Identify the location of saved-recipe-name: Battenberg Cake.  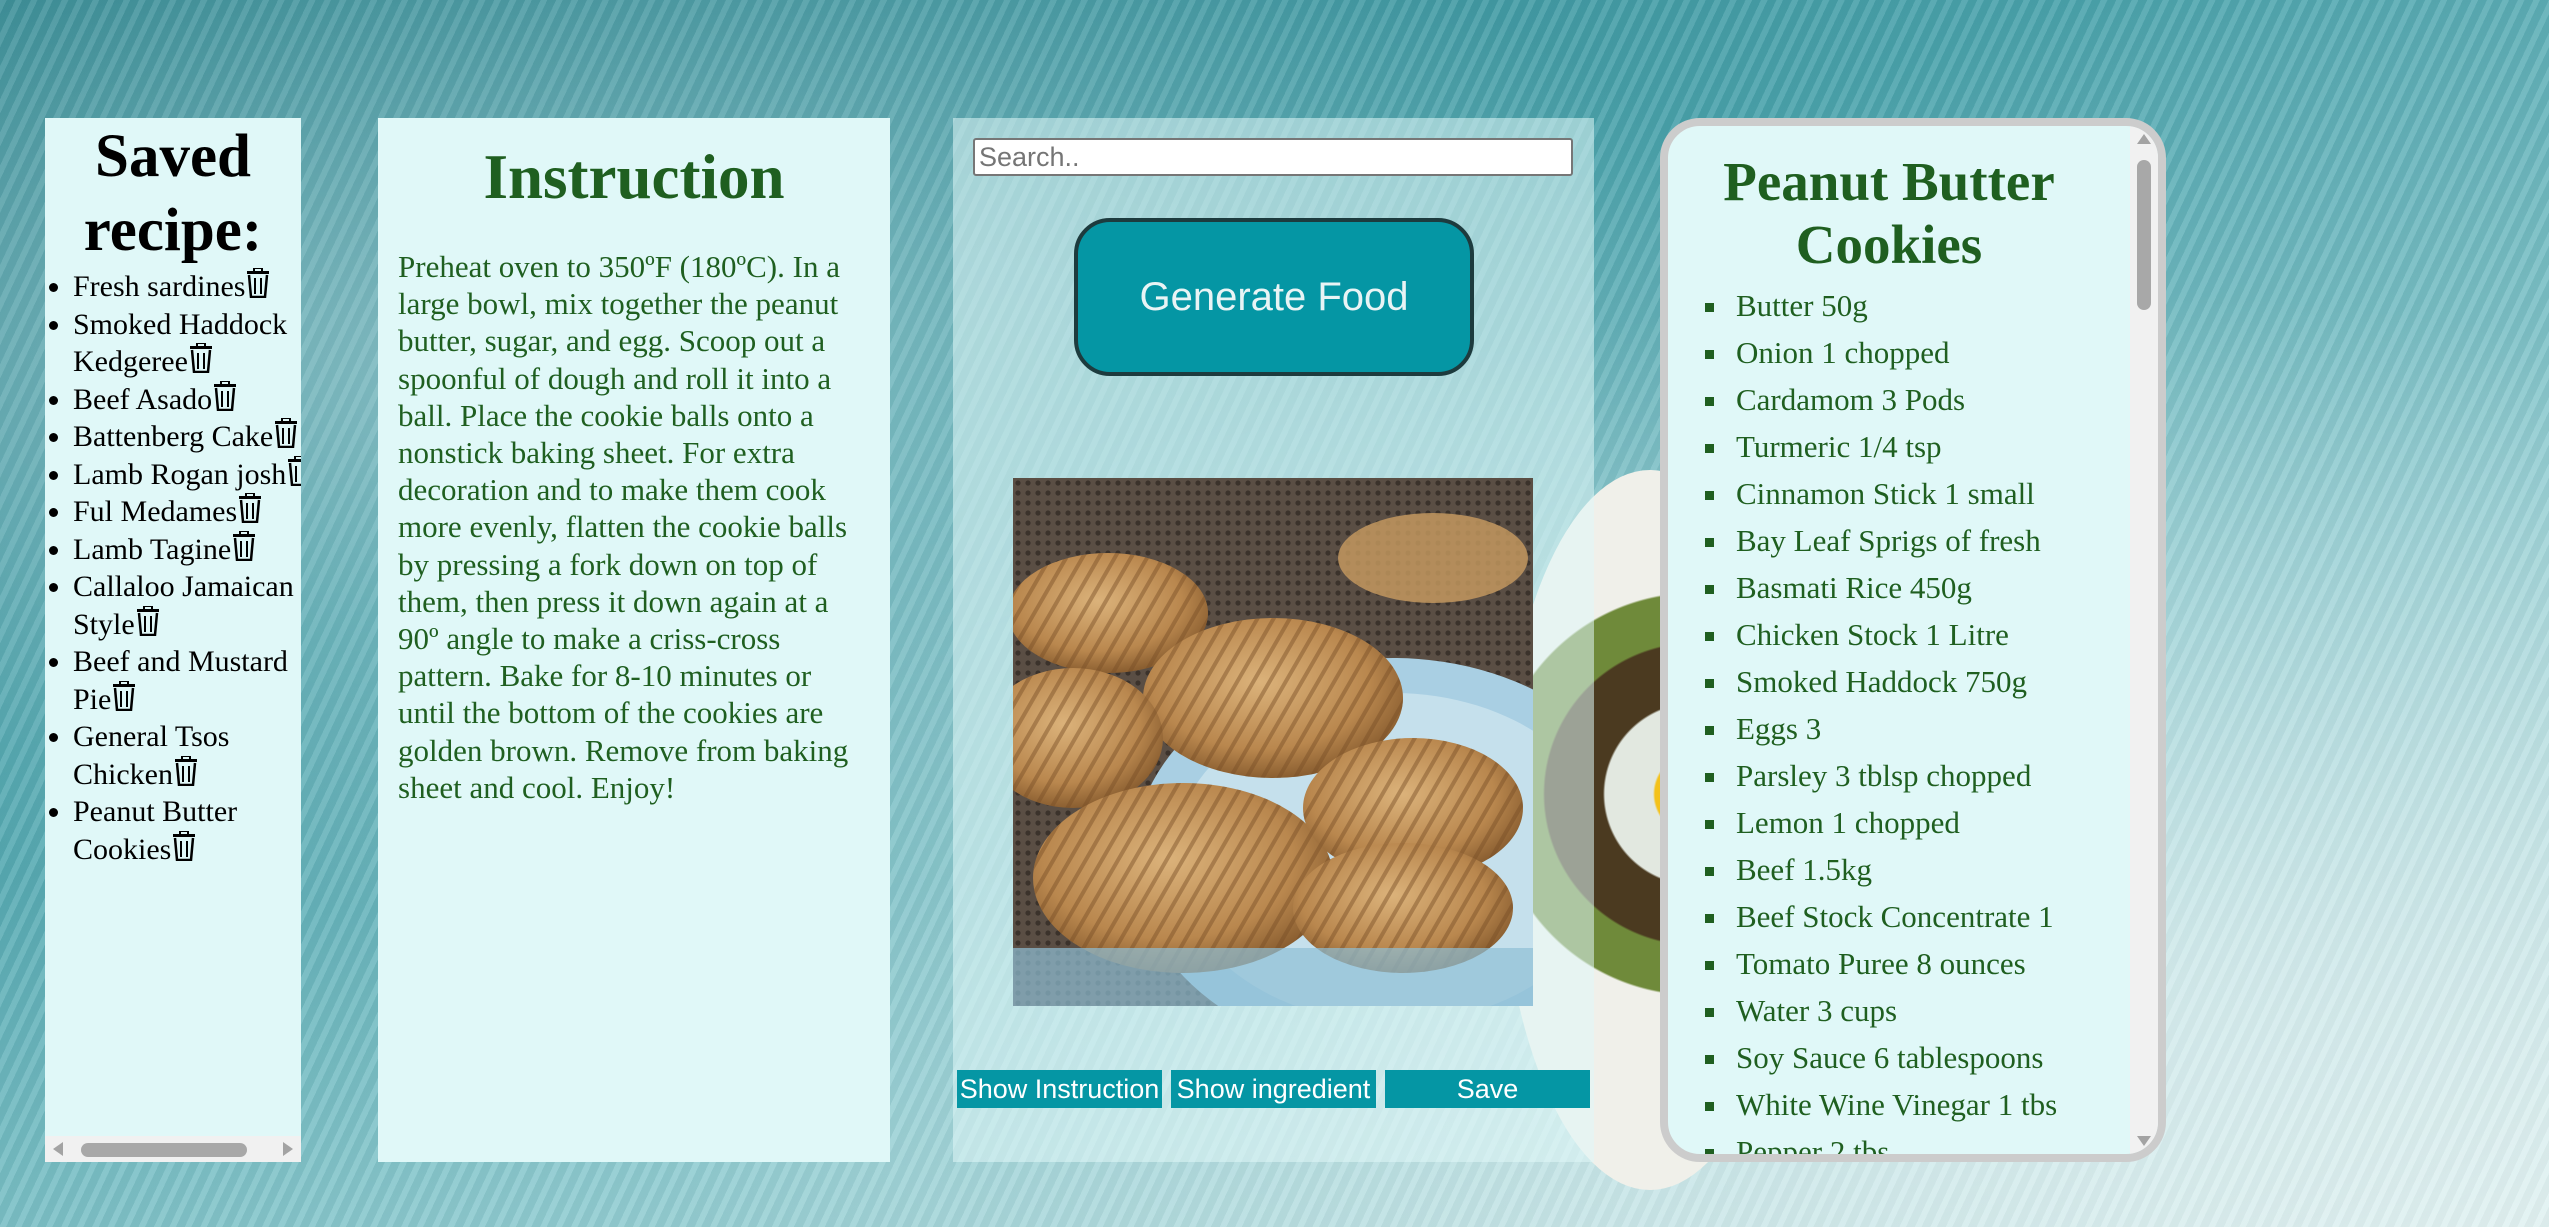
(173, 436).